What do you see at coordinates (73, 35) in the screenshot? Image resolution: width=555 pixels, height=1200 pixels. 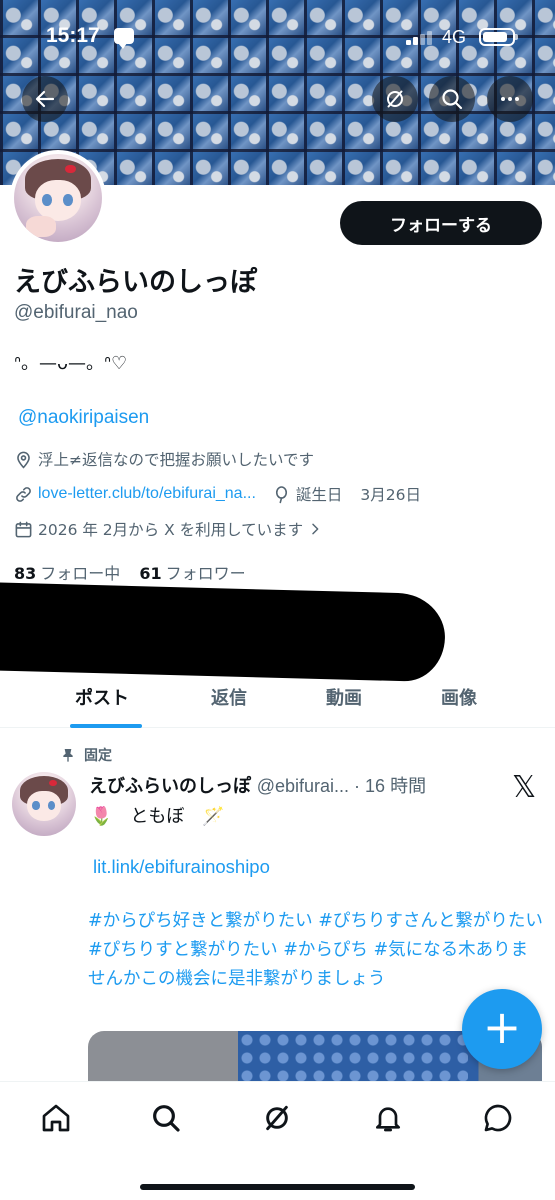 I see `status-time: 15:17` at bounding box center [73, 35].